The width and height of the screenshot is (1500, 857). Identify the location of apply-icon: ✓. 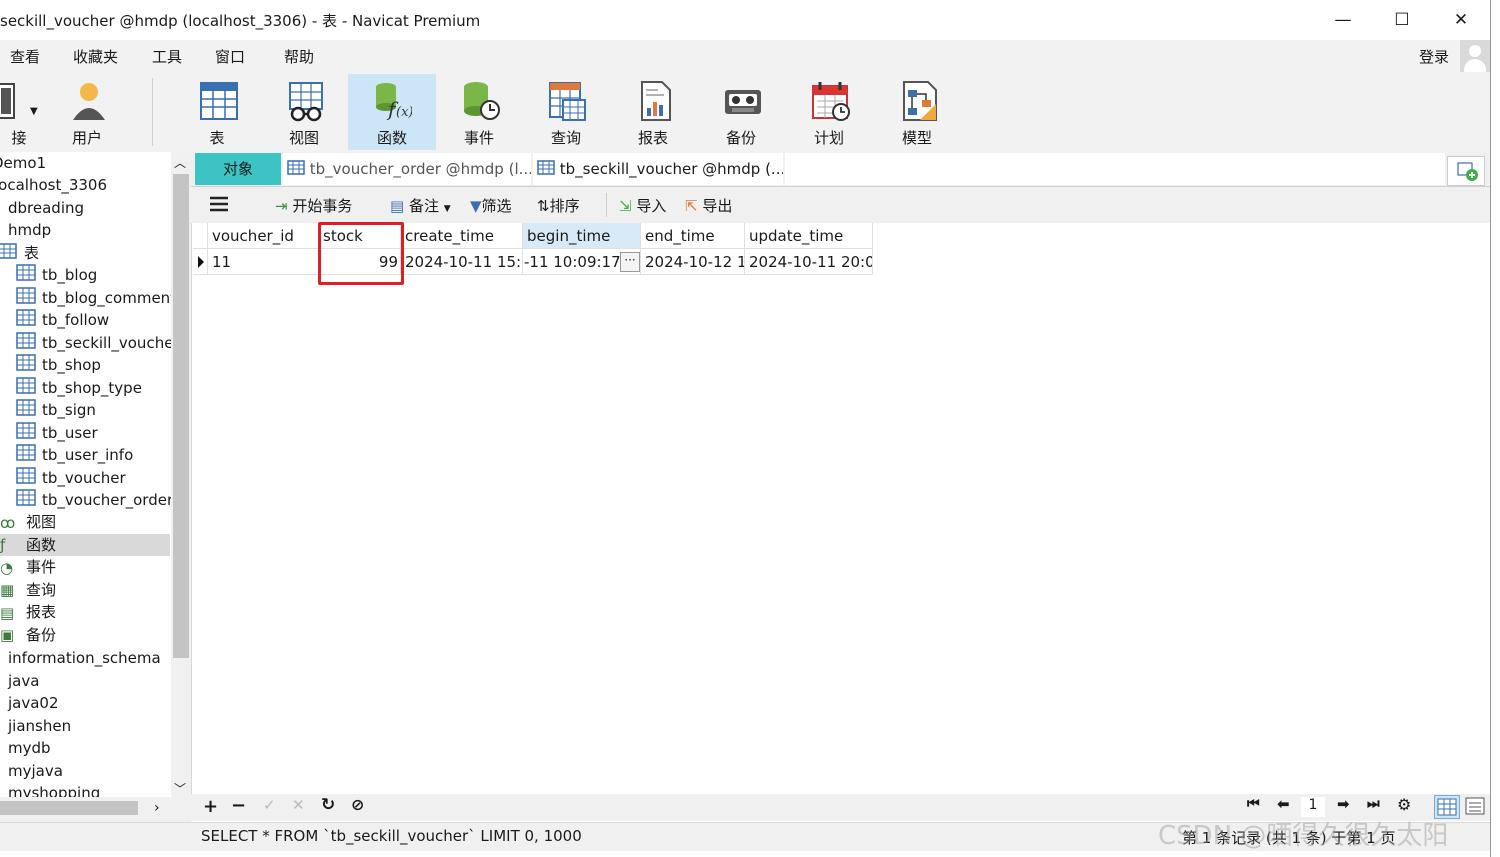
(269, 805).